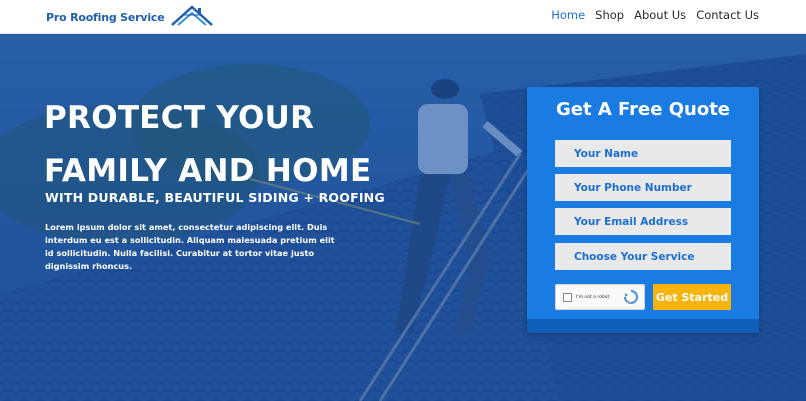 This screenshot has height=401, width=806. What do you see at coordinates (567, 297) in the screenshot?
I see `recaptcha-checkbox` at bounding box center [567, 297].